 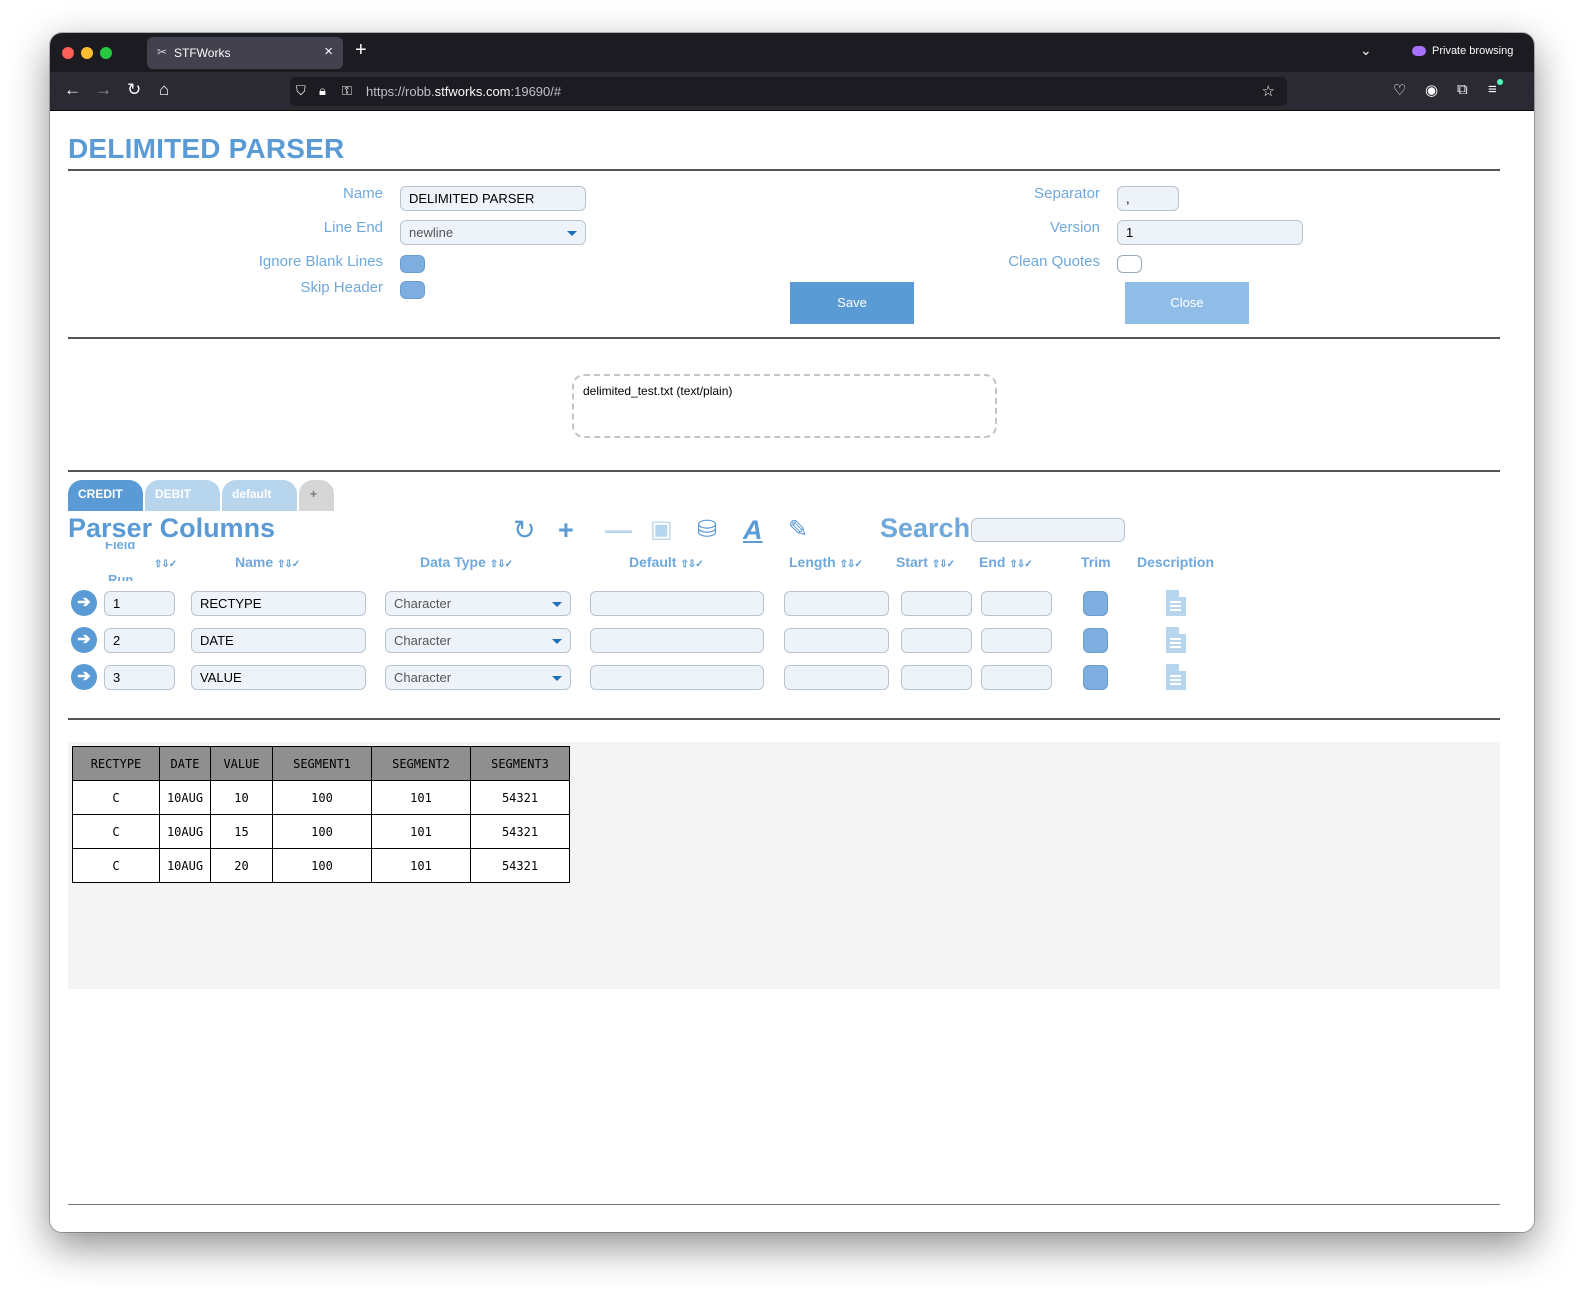 What do you see at coordinates (1048, 530) in the screenshot?
I see `search-input` at bounding box center [1048, 530].